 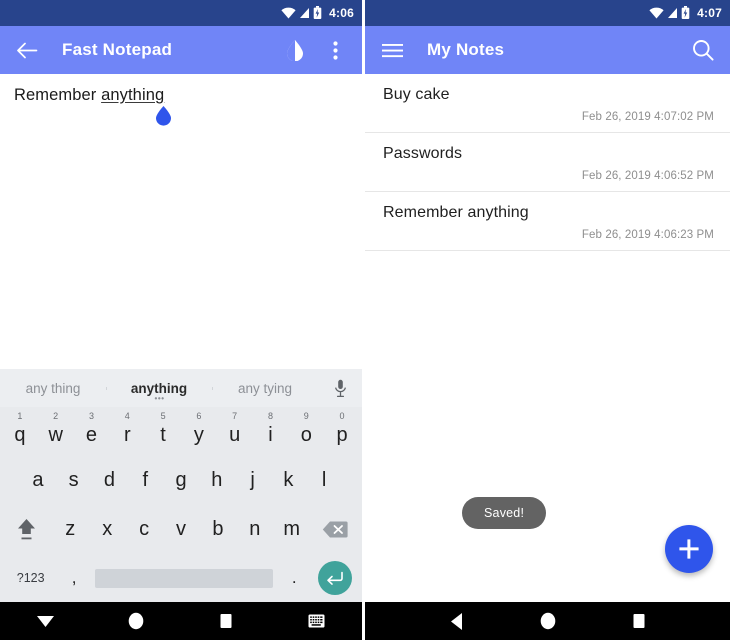 I want to click on key-i-num: 8, so click(x=270, y=416).